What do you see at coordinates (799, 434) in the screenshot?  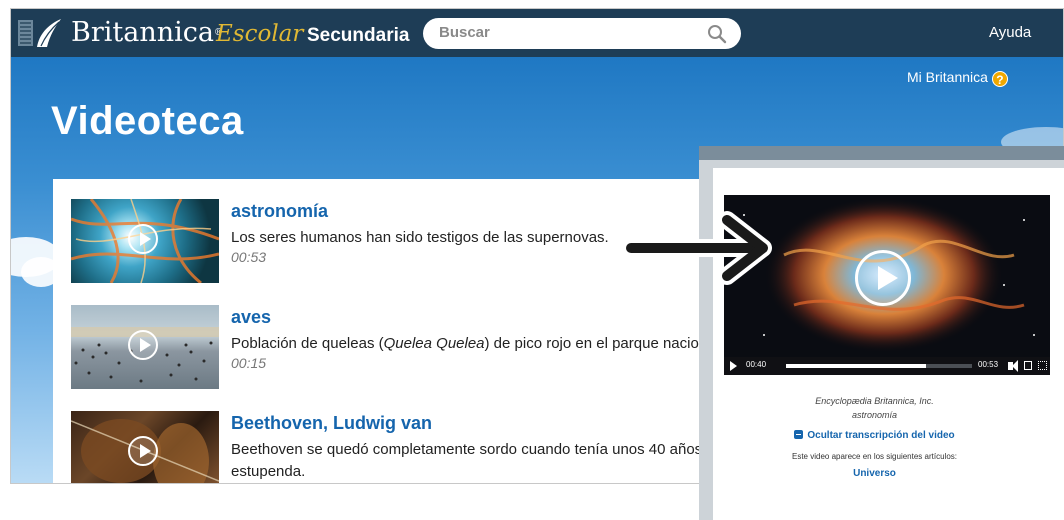 I see `minus-square-icon` at bounding box center [799, 434].